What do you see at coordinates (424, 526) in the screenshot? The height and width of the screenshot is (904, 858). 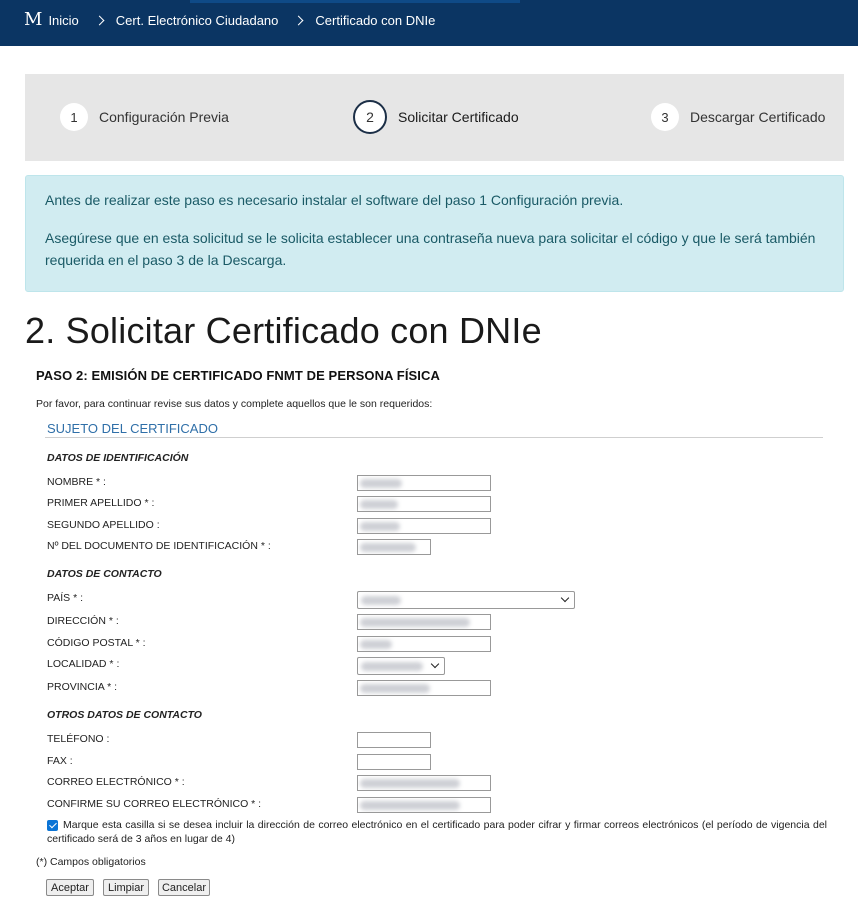 I see `segundo-apellido-input` at bounding box center [424, 526].